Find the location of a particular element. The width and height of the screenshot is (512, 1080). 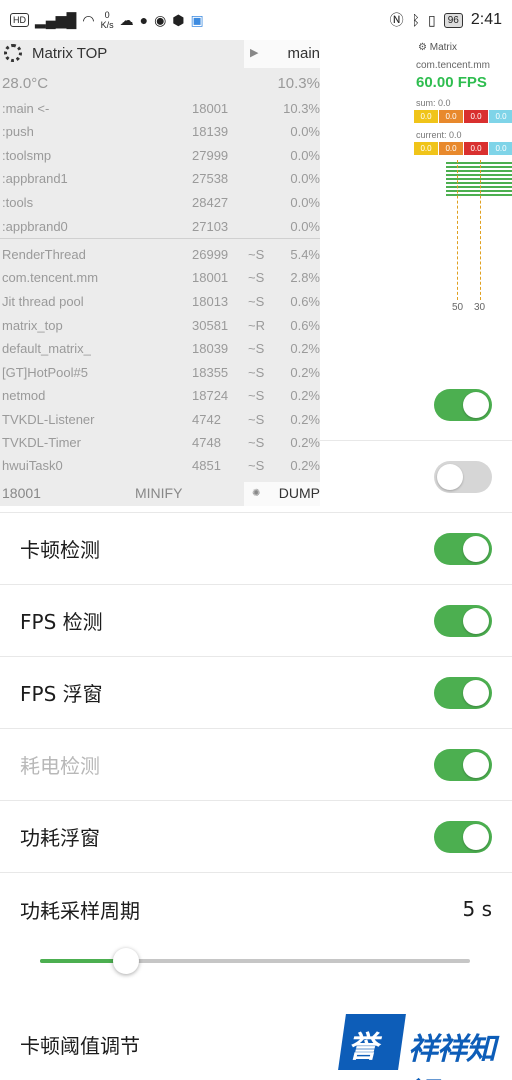

setting-row-fps-detect: FPS 检测 is located at coordinates (256, 621).